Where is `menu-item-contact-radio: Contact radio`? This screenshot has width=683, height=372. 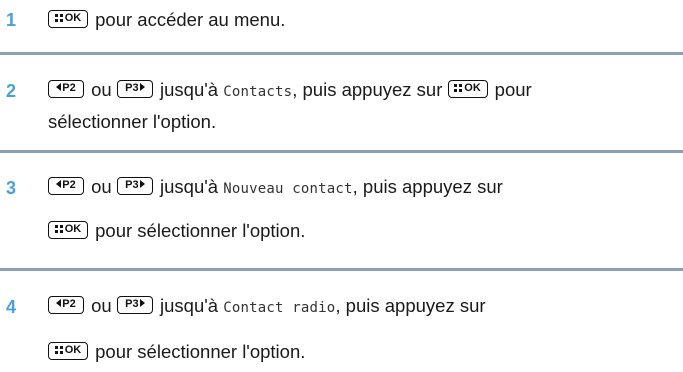
menu-item-contact-radio: Contact radio is located at coordinates (279, 308).